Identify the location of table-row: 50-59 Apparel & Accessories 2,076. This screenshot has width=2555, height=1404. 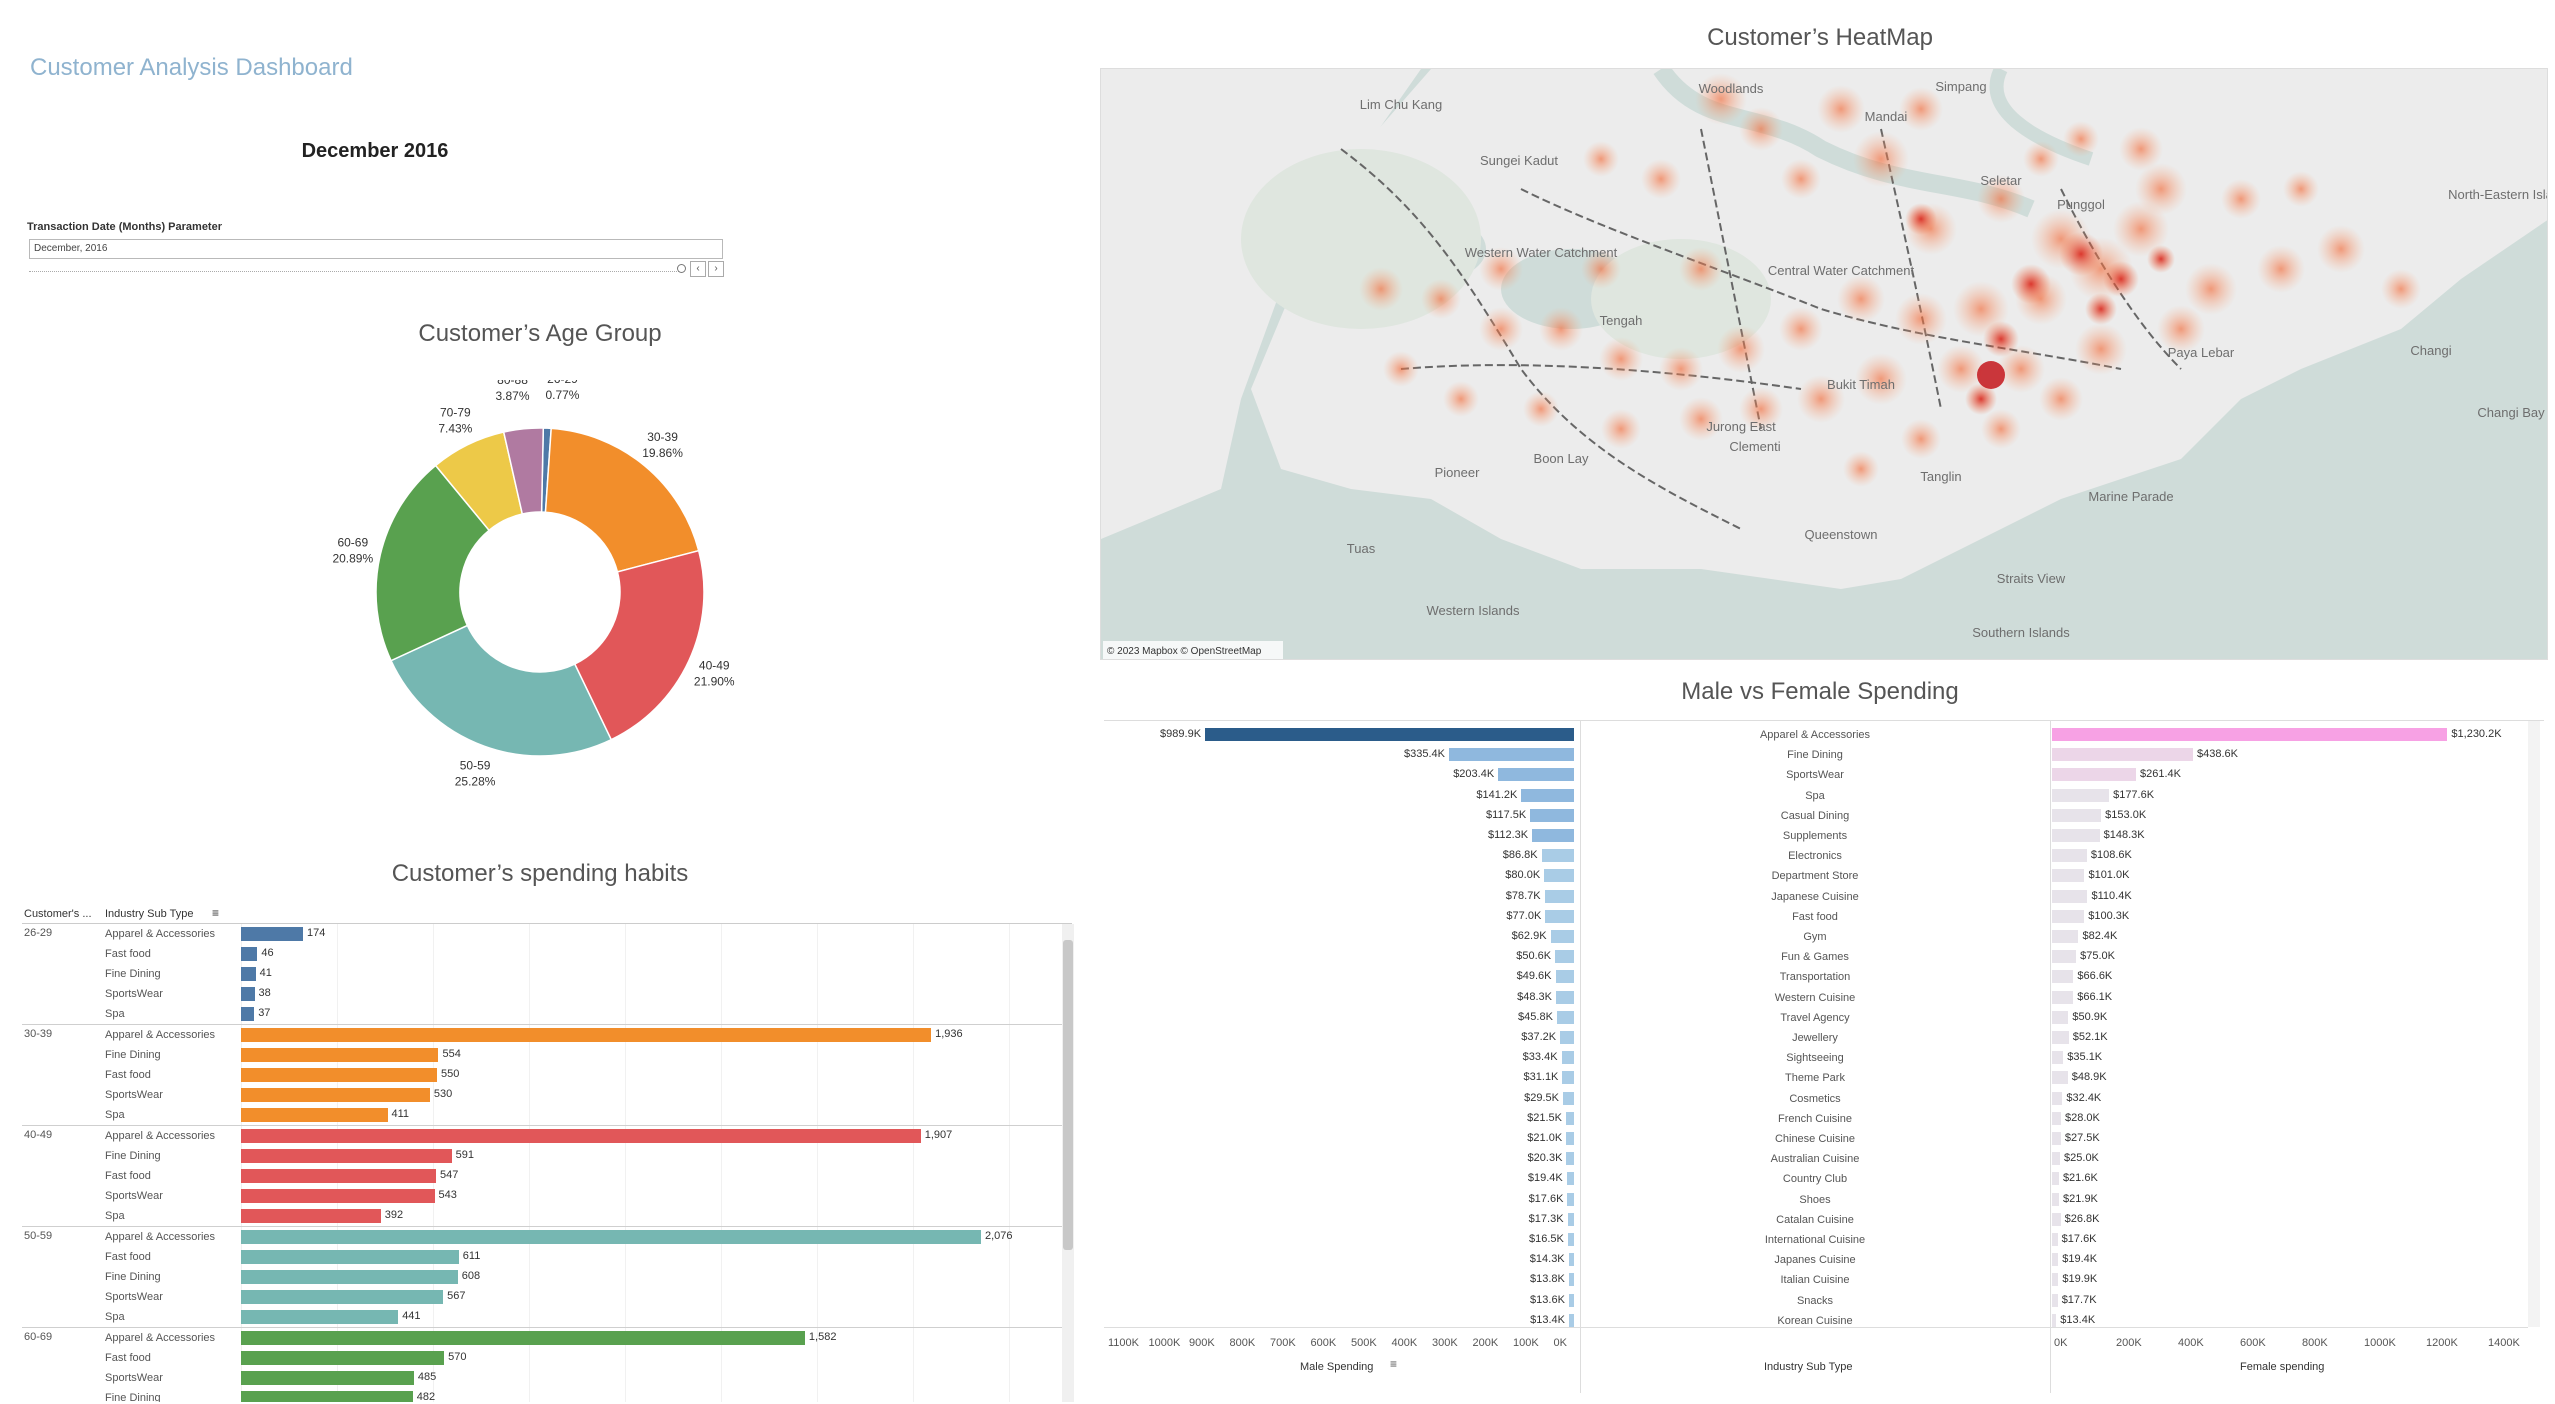
(542, 1237).